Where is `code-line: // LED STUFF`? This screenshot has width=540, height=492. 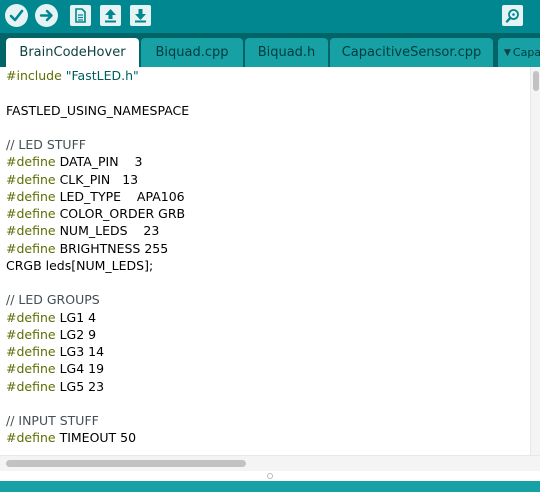 code-line: // LED STUFF is located at coordinates (46, 144).